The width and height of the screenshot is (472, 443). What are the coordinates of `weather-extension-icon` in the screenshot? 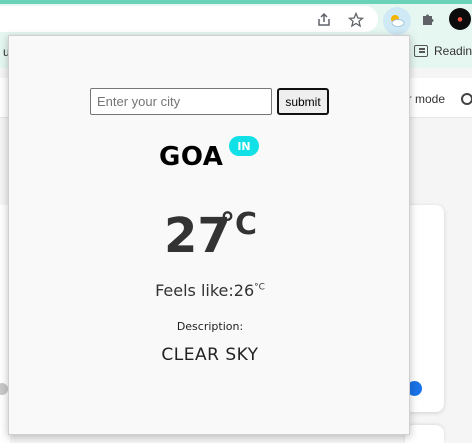 It's located at (397, 21).